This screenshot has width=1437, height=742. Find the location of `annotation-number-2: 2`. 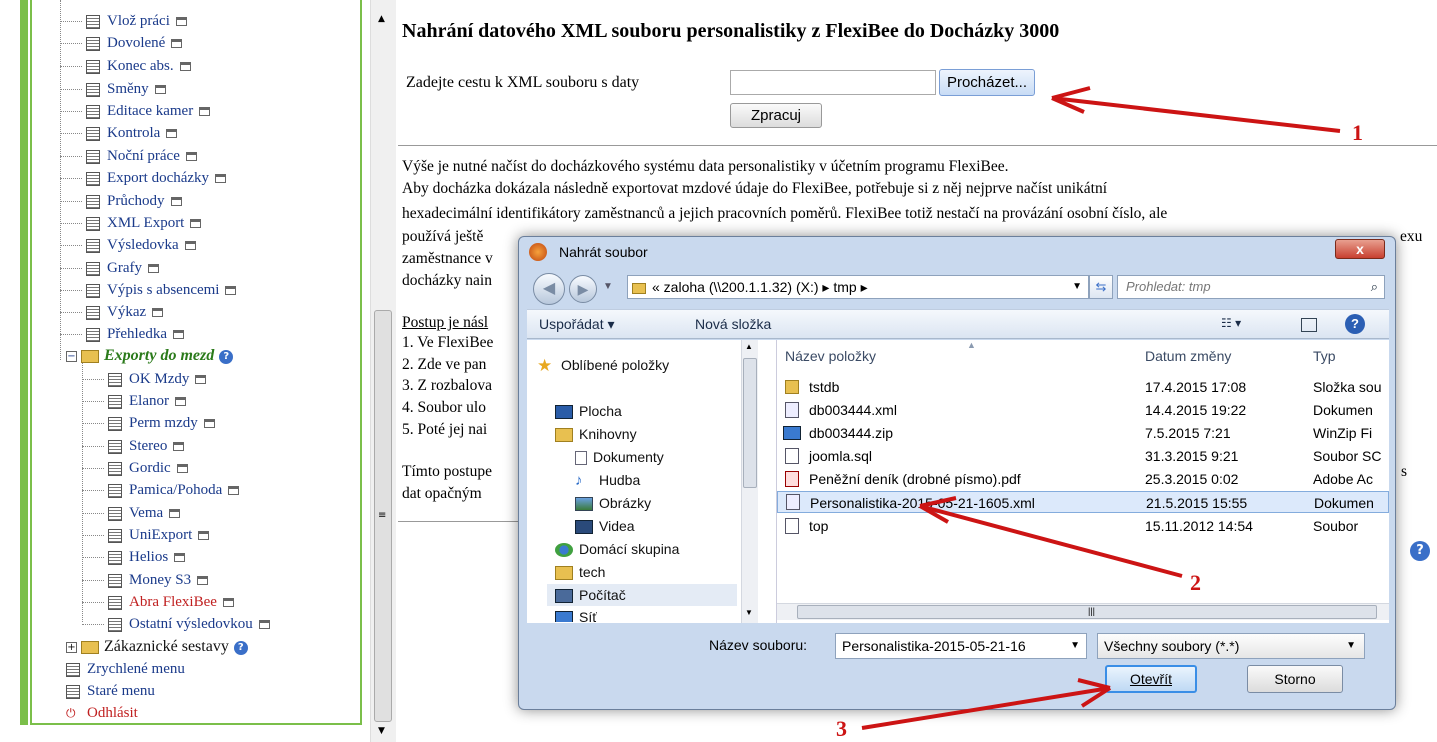

annotation-number-2: 2 is located at coordinates (1195, 582).